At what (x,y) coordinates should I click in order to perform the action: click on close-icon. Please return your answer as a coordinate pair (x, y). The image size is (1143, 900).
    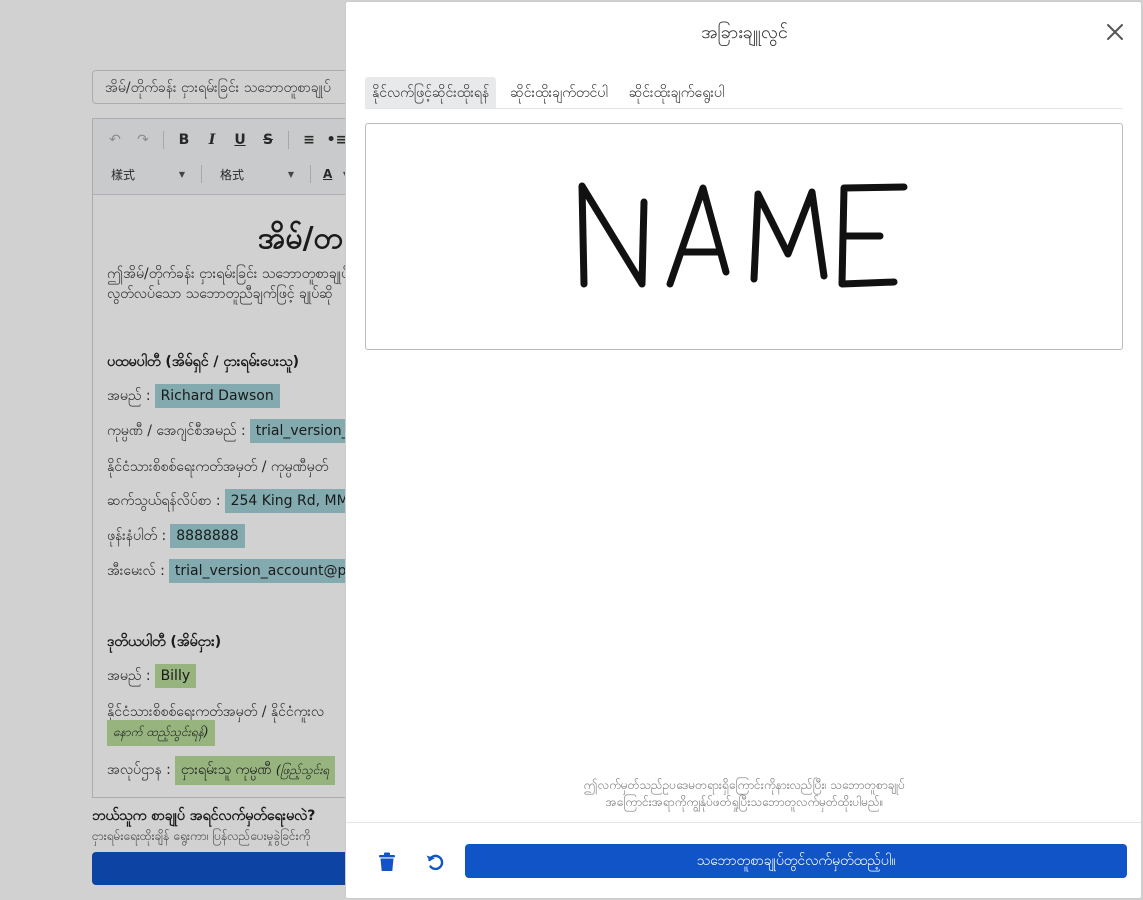
    Looking at the image, I should click on (1115, 32).